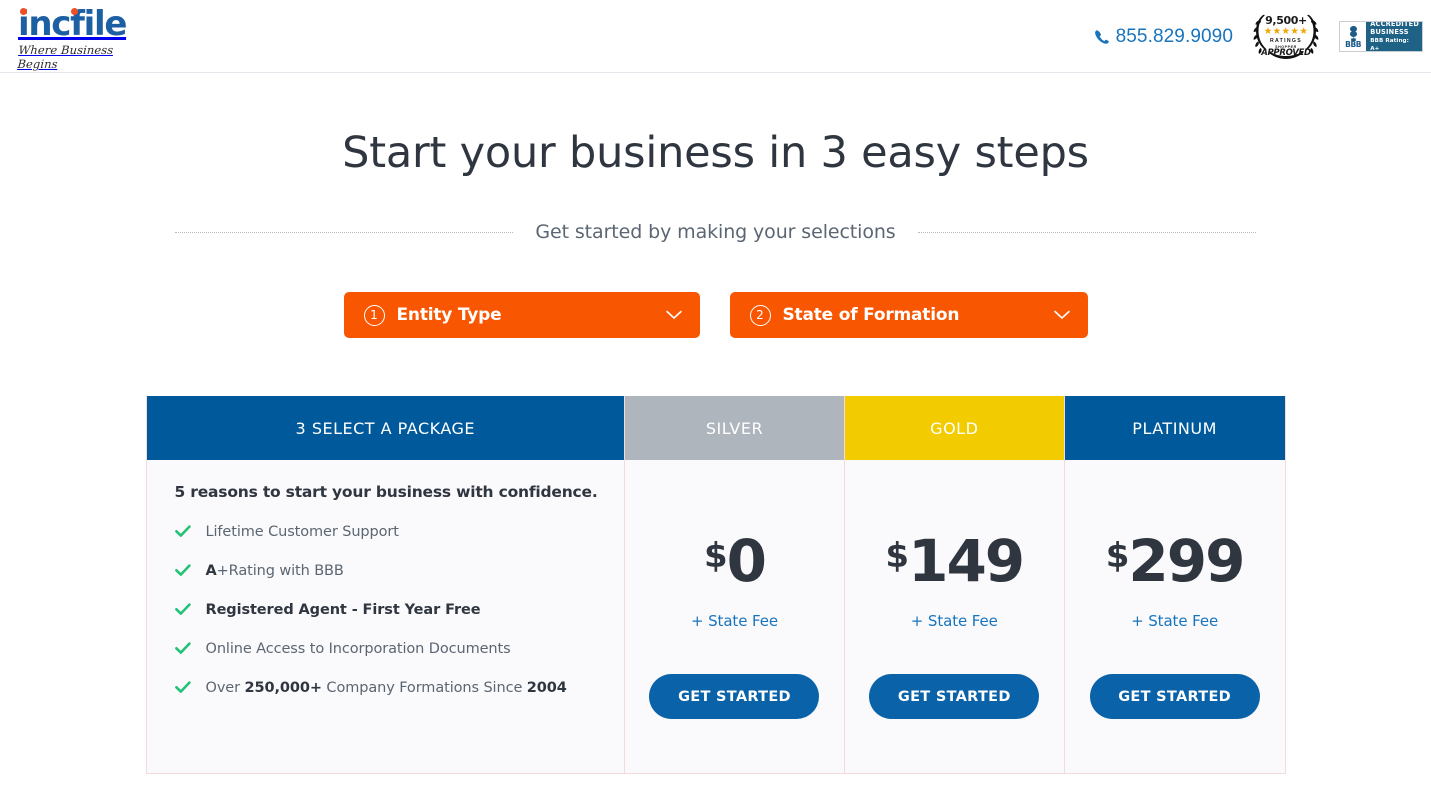  Describe the element at coordinates (23, 11) in the screenshot. I see `logo-dot-i-icon` at that location.